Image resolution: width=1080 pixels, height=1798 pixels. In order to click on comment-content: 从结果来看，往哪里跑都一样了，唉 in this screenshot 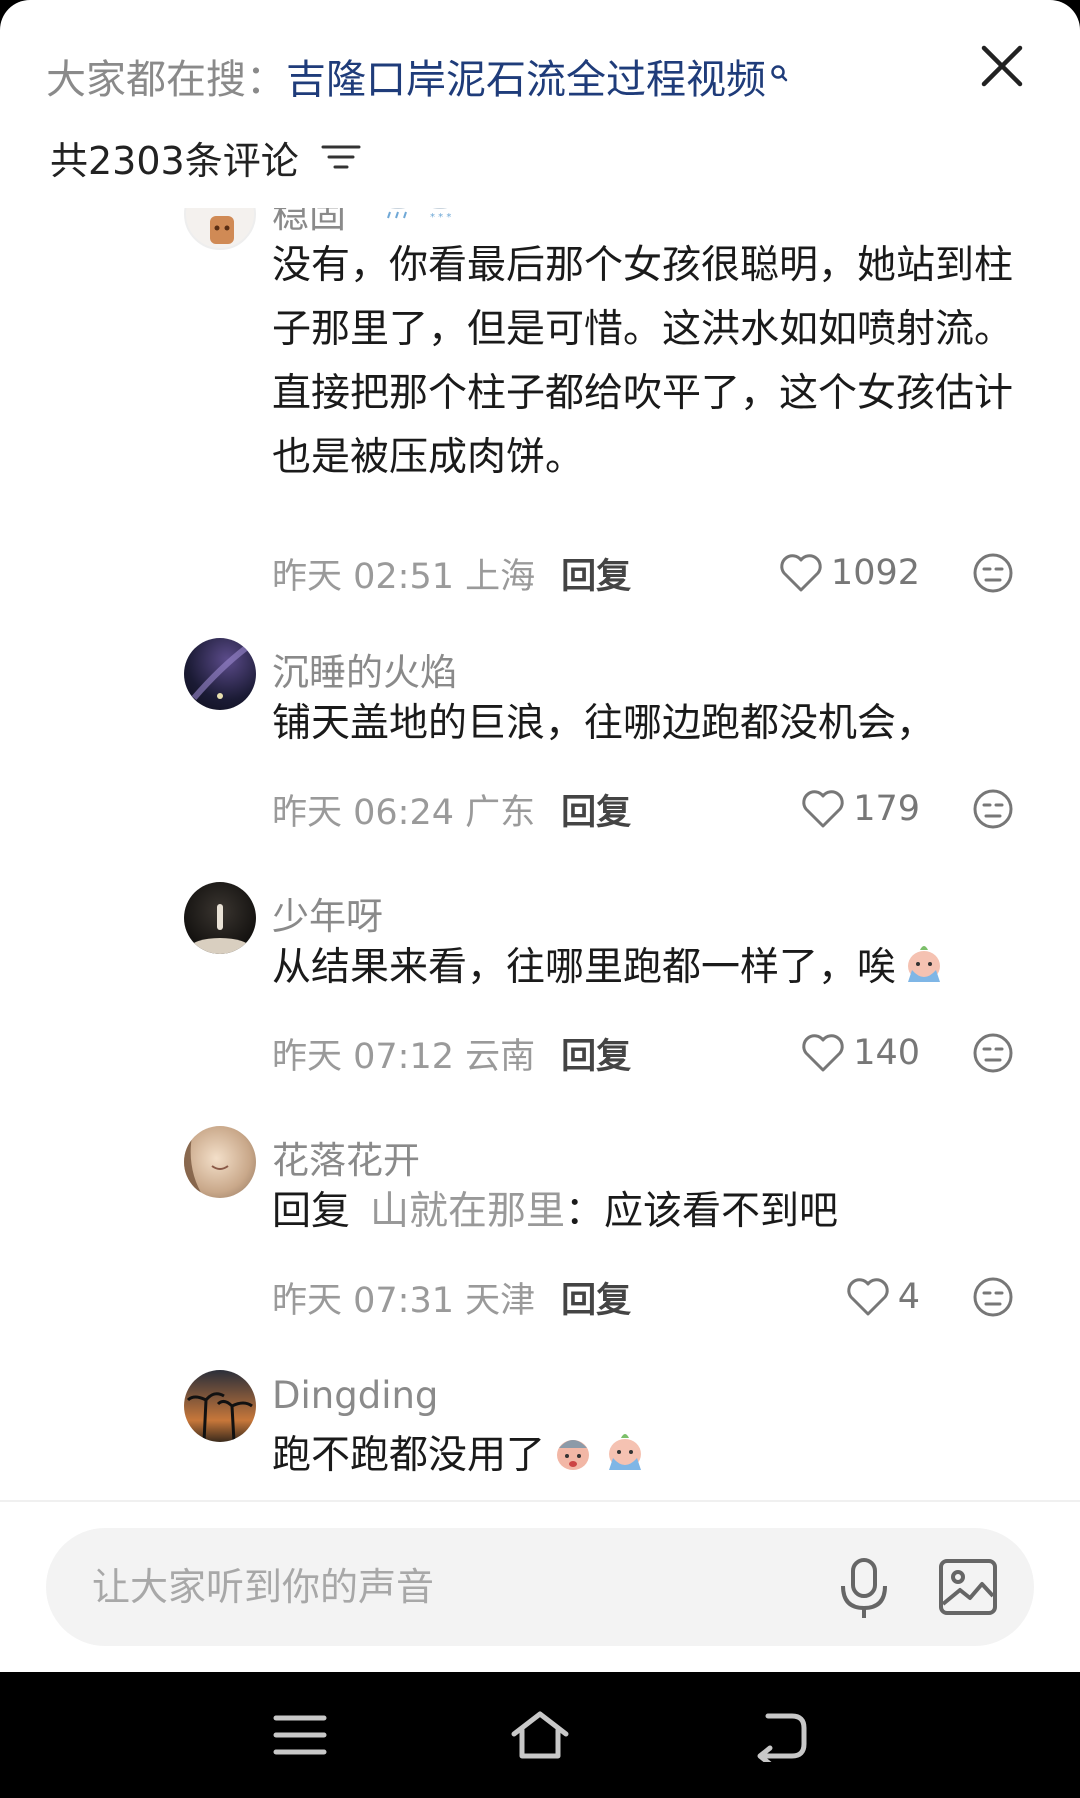, I will do `click(652, 968)`.